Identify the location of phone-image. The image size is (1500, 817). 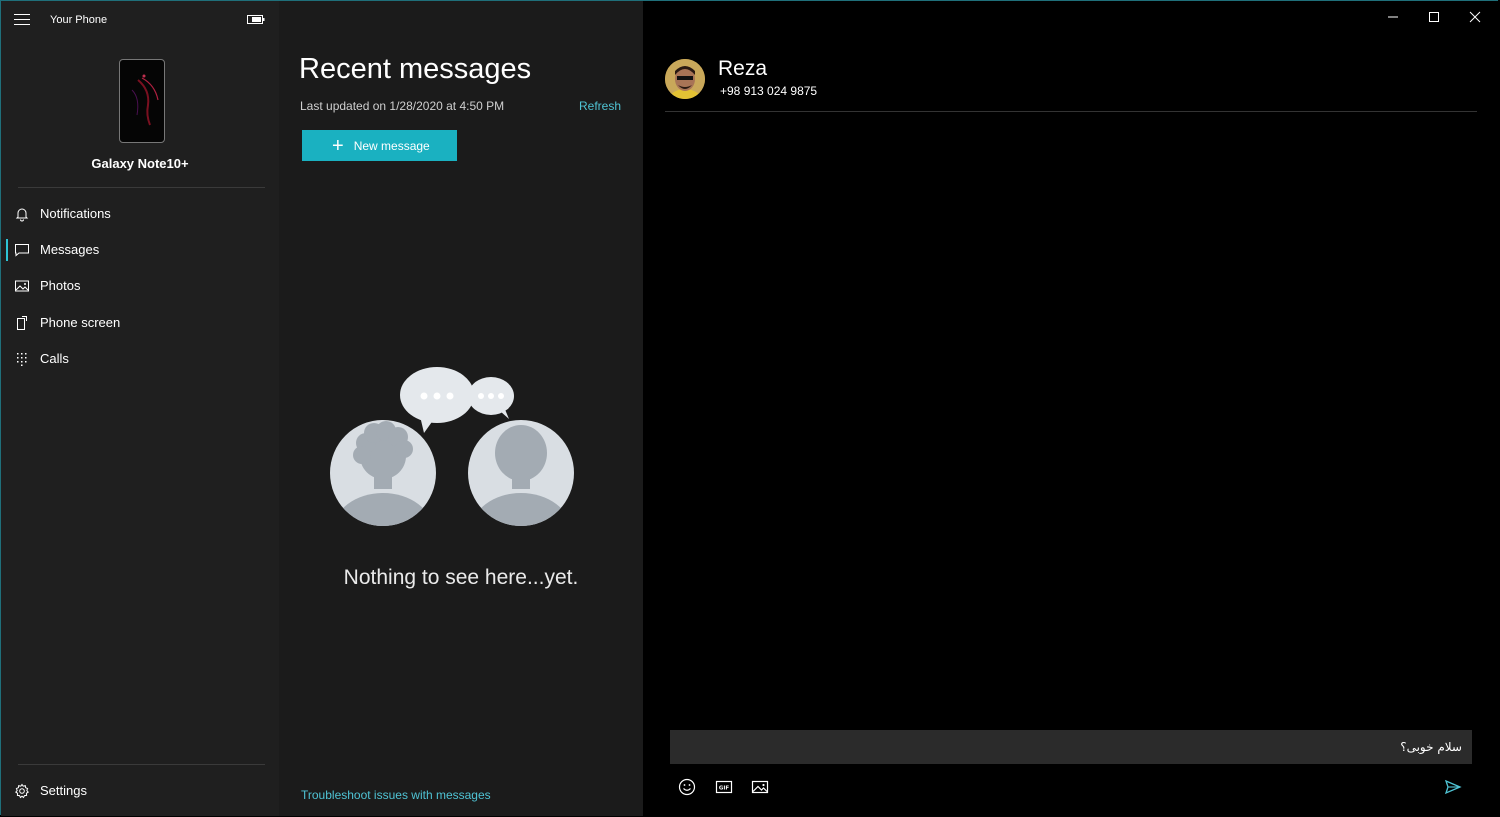
(142, 101).